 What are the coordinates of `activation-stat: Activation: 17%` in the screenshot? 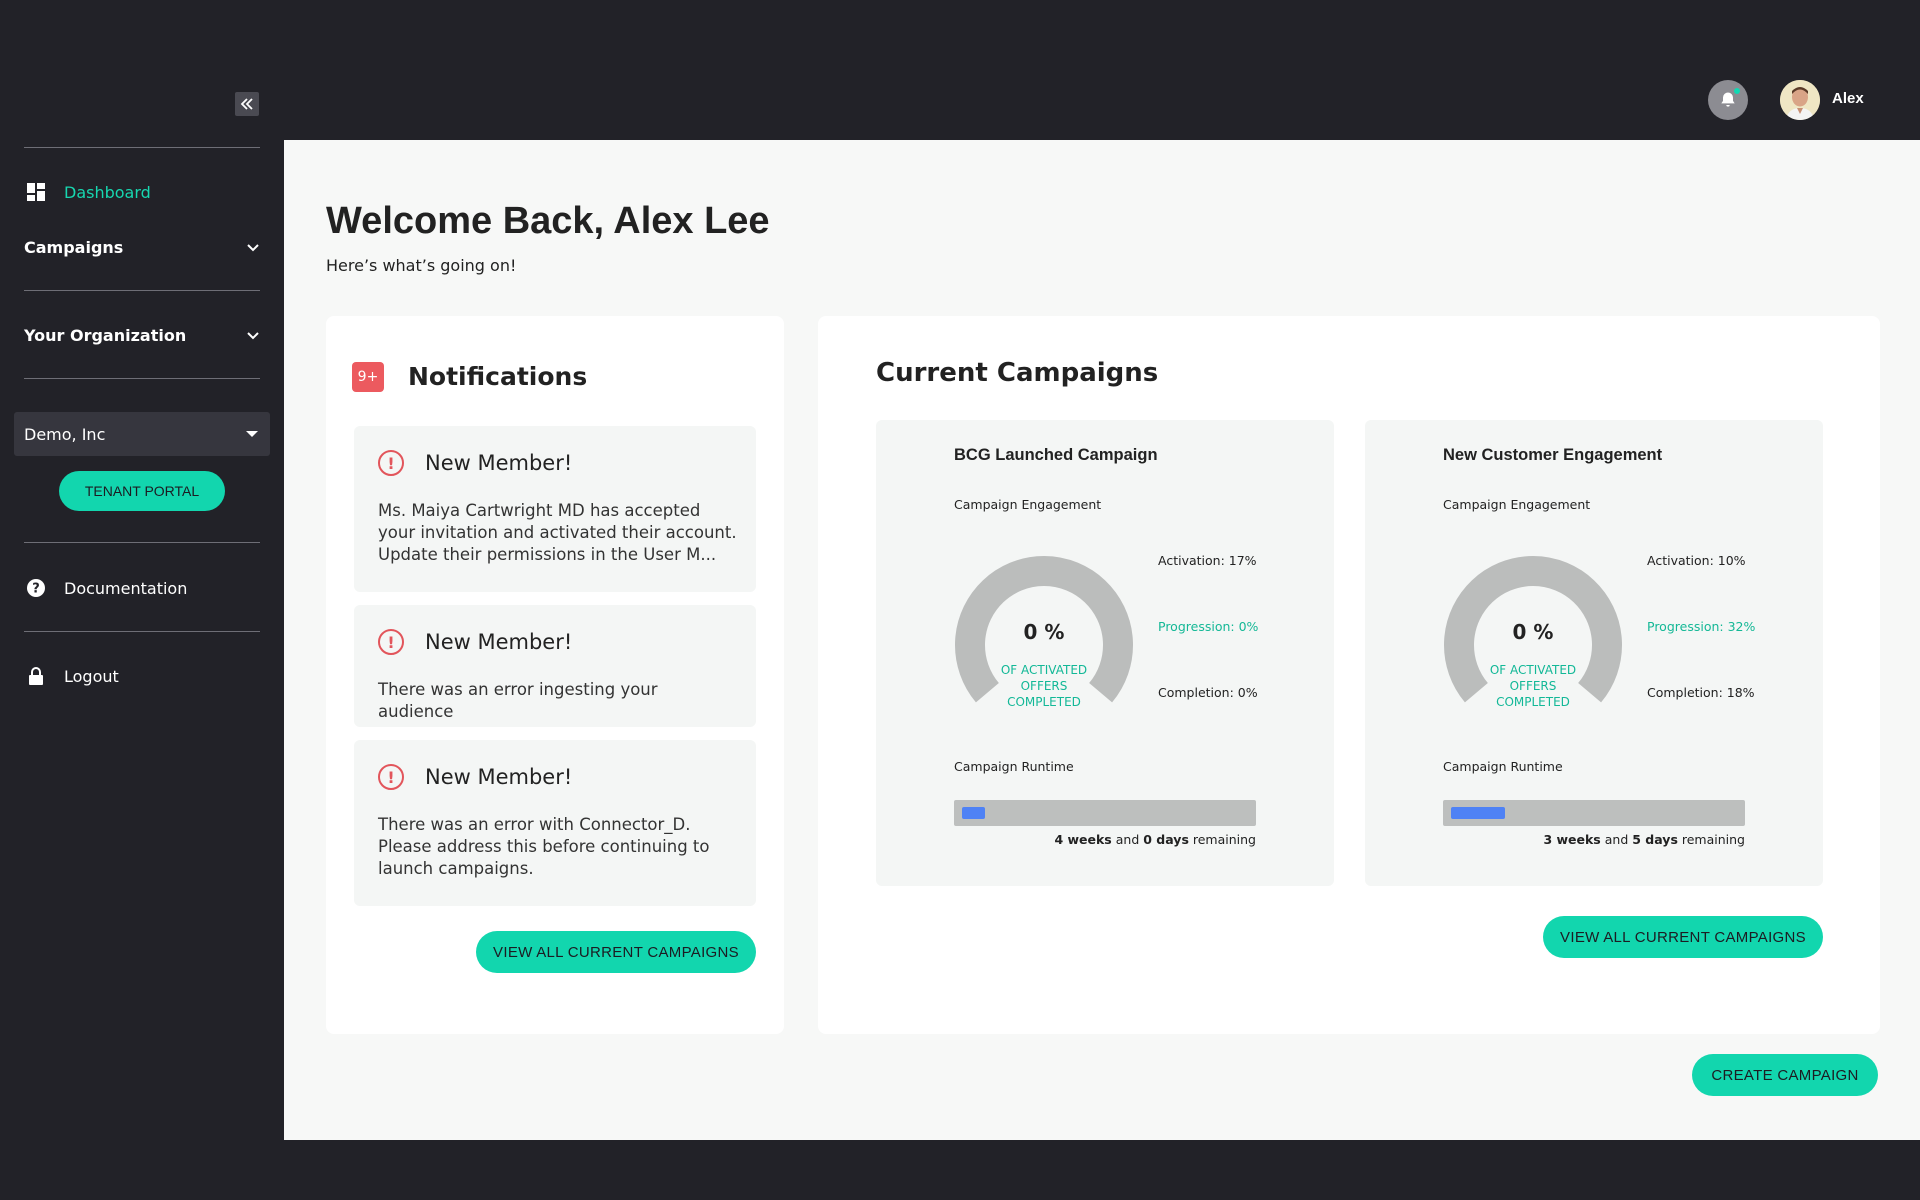 It's located at (1207, 560).